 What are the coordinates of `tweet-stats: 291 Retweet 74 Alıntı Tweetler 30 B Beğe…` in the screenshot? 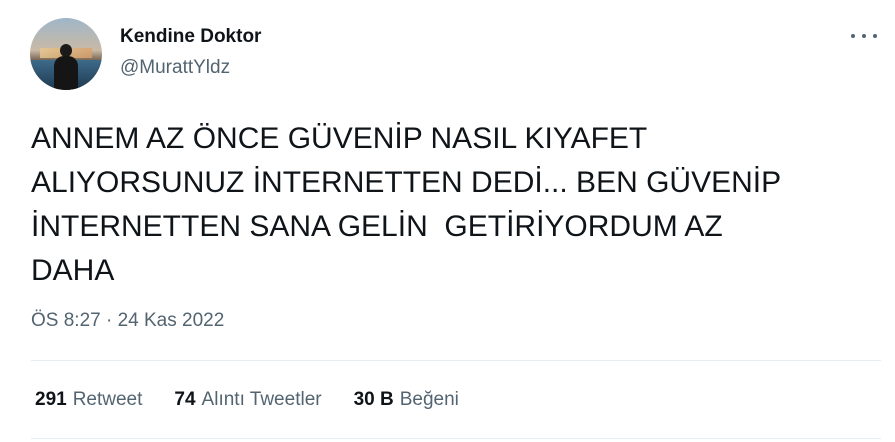 It's located at (263, 400).